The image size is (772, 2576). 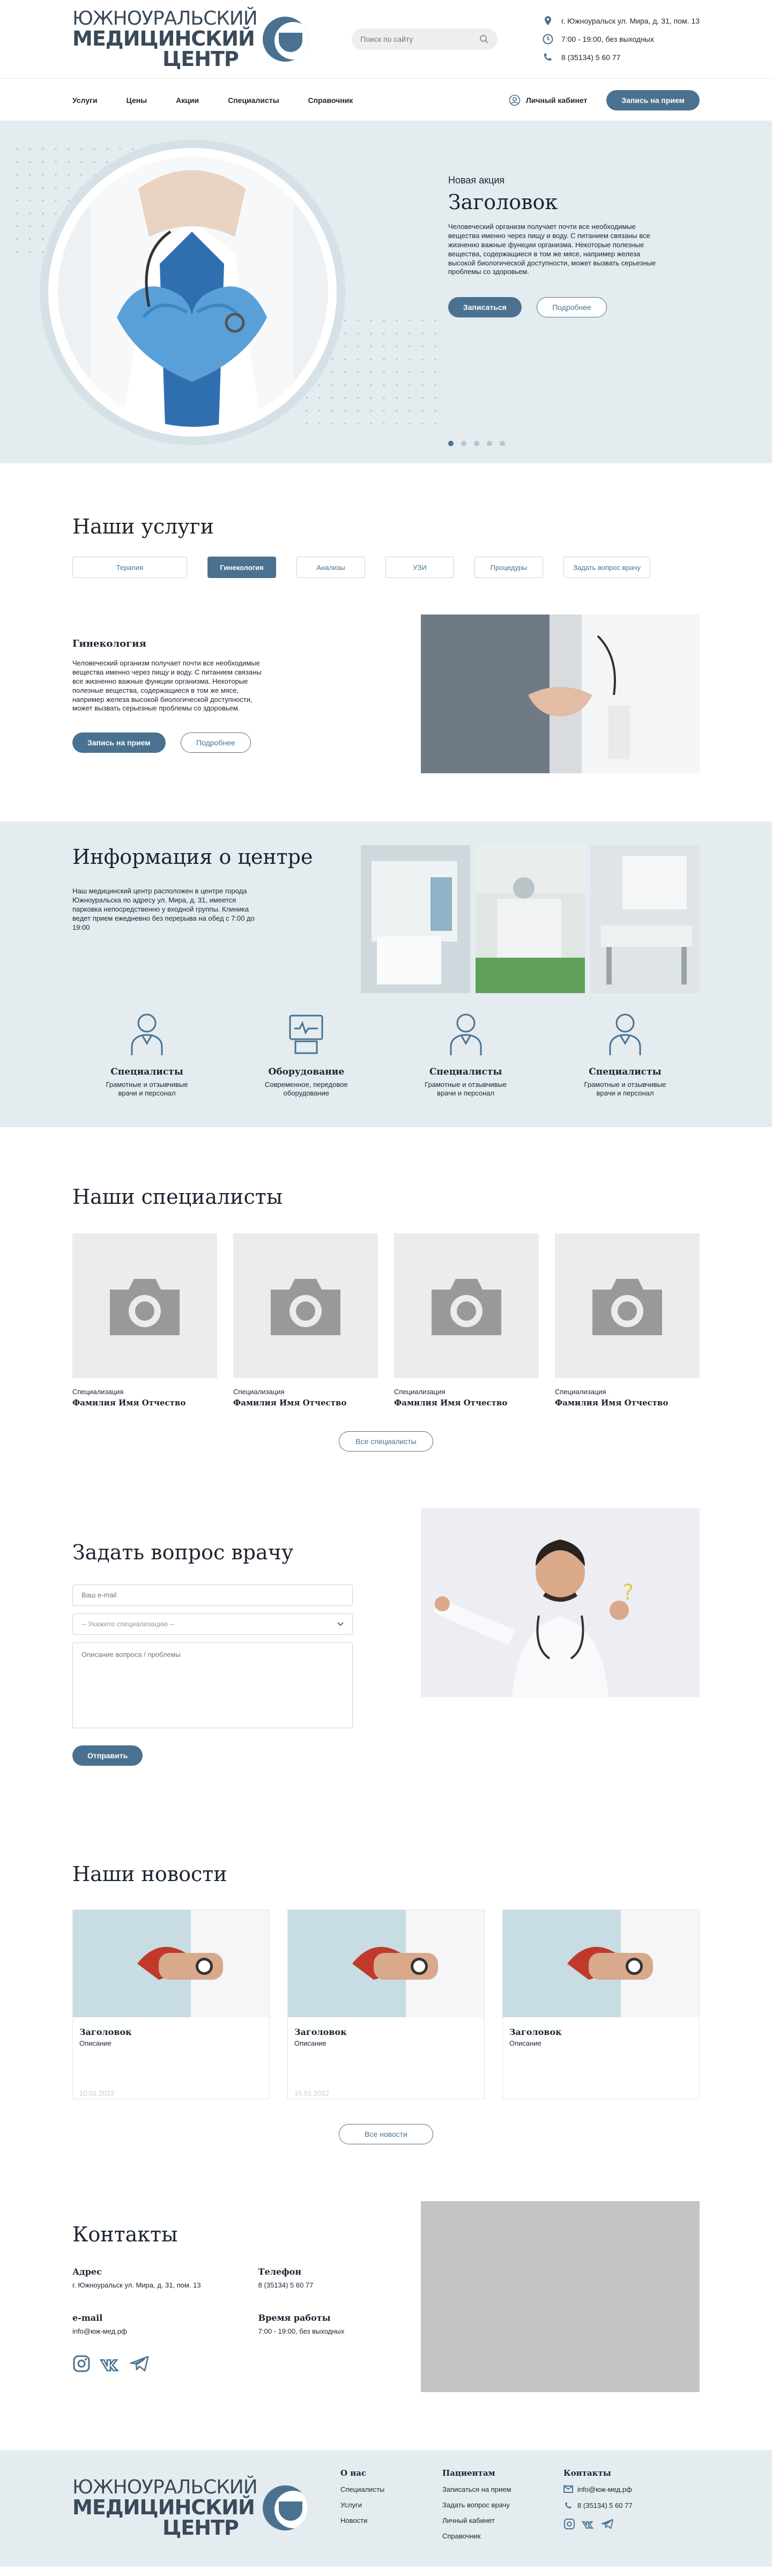 I want to click on nav-item-specialists: Специалисты, so click(x=253, y=100).